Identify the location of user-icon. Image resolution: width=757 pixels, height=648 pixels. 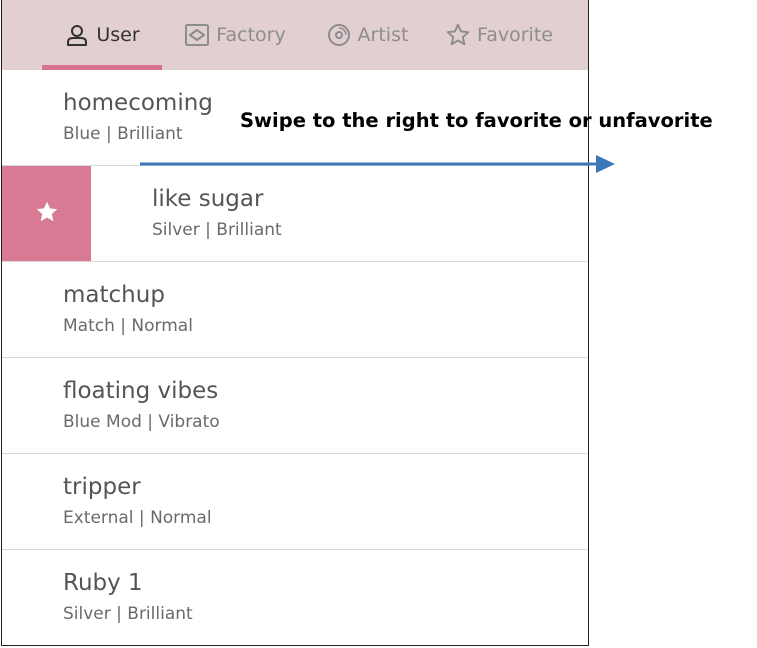
(77, 35).